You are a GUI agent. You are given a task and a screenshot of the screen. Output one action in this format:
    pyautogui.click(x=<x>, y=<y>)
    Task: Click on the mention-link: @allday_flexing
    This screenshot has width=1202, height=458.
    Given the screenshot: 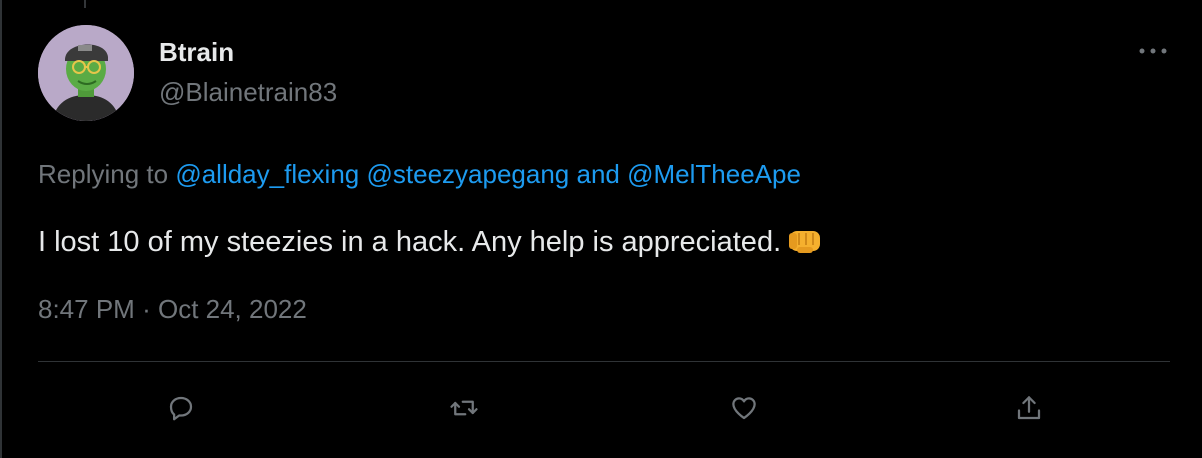 What is the action you would take?
    pyautogui.click(x=267, y=174)
    